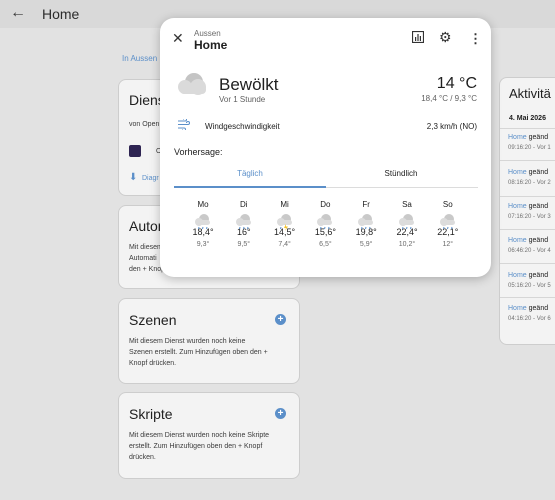 The height and width of the screenshot is (500, 555). Describe the element at coordinates (203, 244) in the screenshot. I see `forecast-low: 9,3°` at that location.